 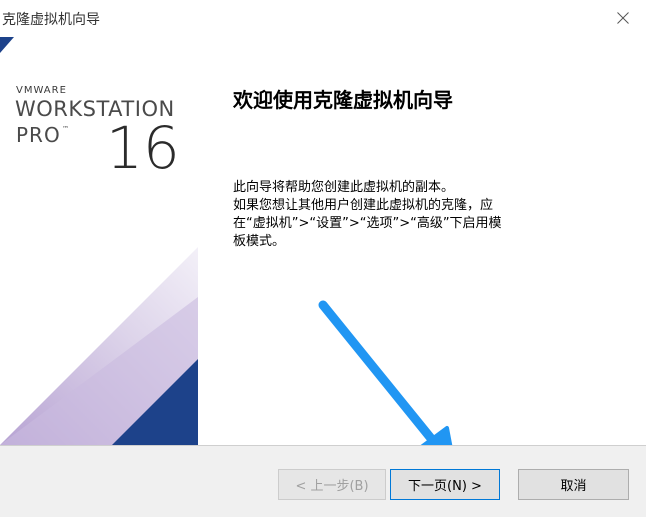 What do you see at coordinates (573, 484) in the screenshot?
I see `cancel-button: 取消` at bounding box center [573, 484].